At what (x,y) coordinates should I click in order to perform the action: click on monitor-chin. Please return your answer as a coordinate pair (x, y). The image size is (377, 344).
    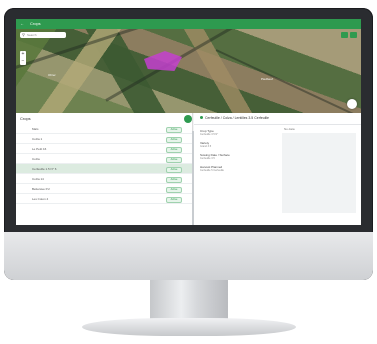
    Looking at the image, I should click on (188, 256).